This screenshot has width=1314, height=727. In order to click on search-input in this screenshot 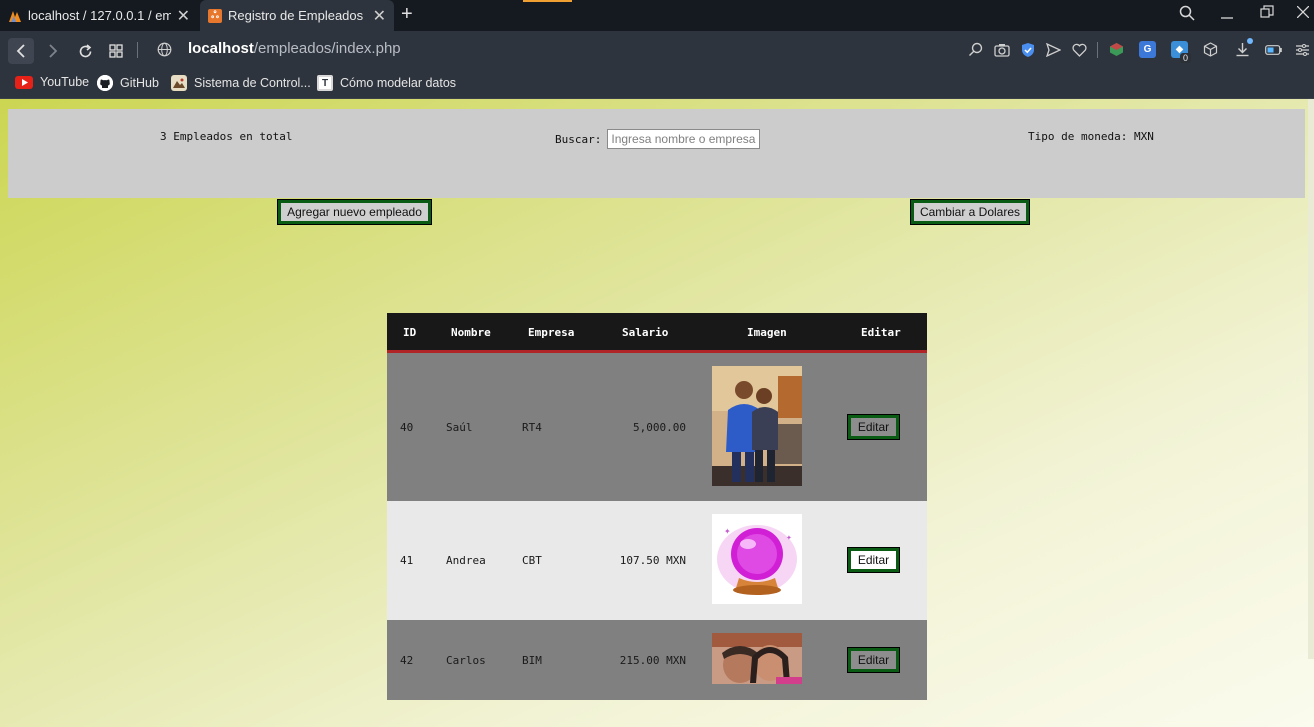, I will do `click(684, 139)`.